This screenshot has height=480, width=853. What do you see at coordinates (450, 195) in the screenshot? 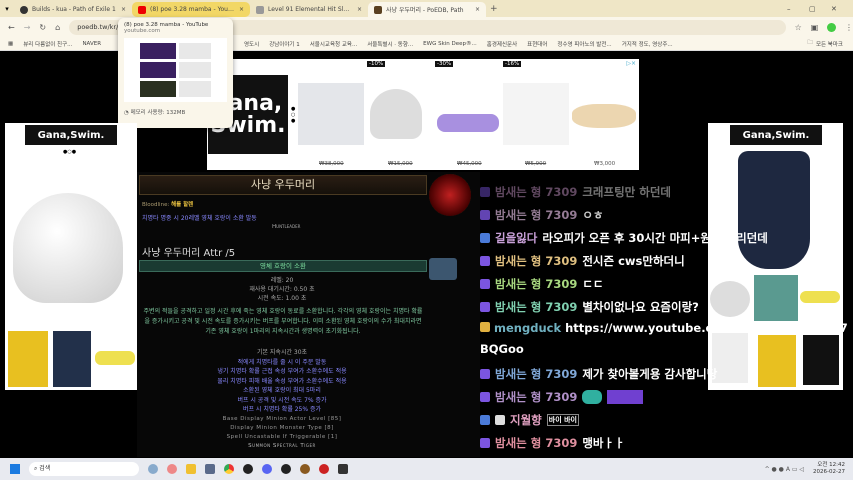
I see `bloodline-orb-icon` at bounding box center [450, 195].